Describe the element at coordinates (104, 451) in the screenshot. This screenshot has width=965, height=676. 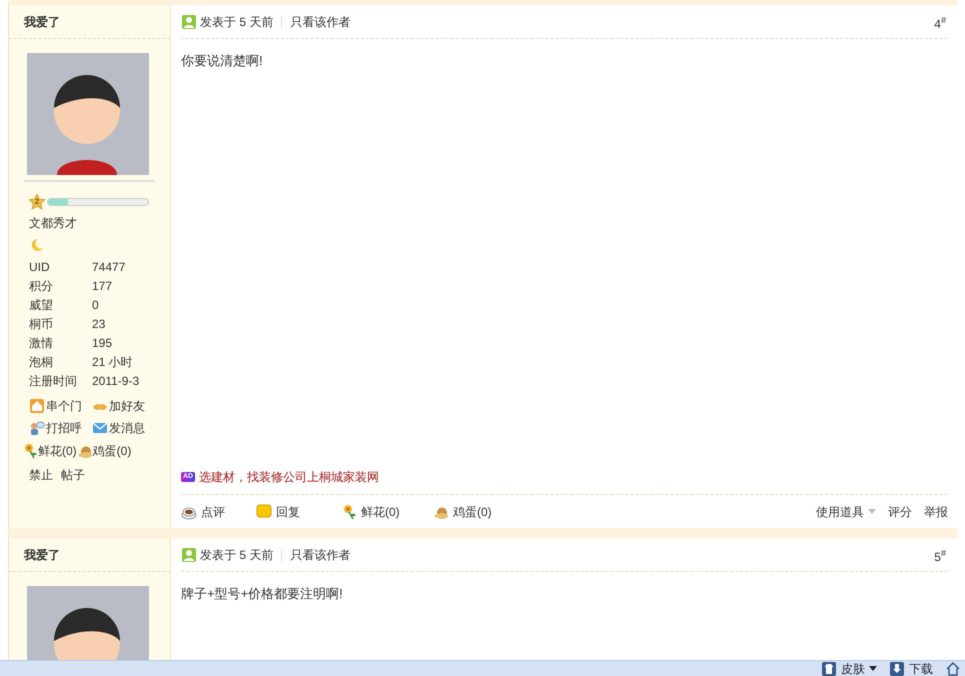
I see `gift-link: 鸡蛋(0)` at that location.